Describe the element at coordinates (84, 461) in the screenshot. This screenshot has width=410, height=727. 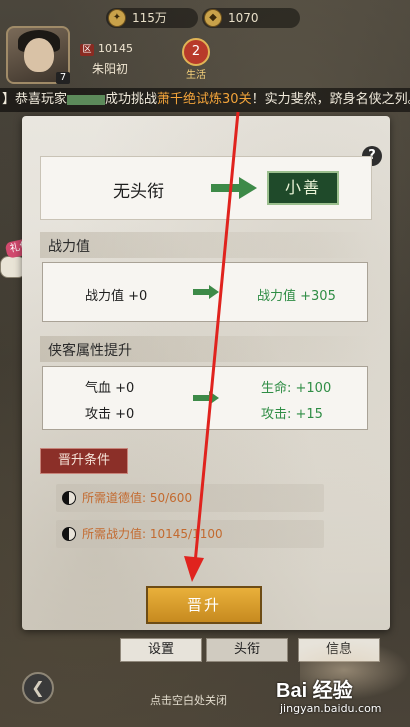
I see `promotion-conditions-label: 晋升条件` at that location.